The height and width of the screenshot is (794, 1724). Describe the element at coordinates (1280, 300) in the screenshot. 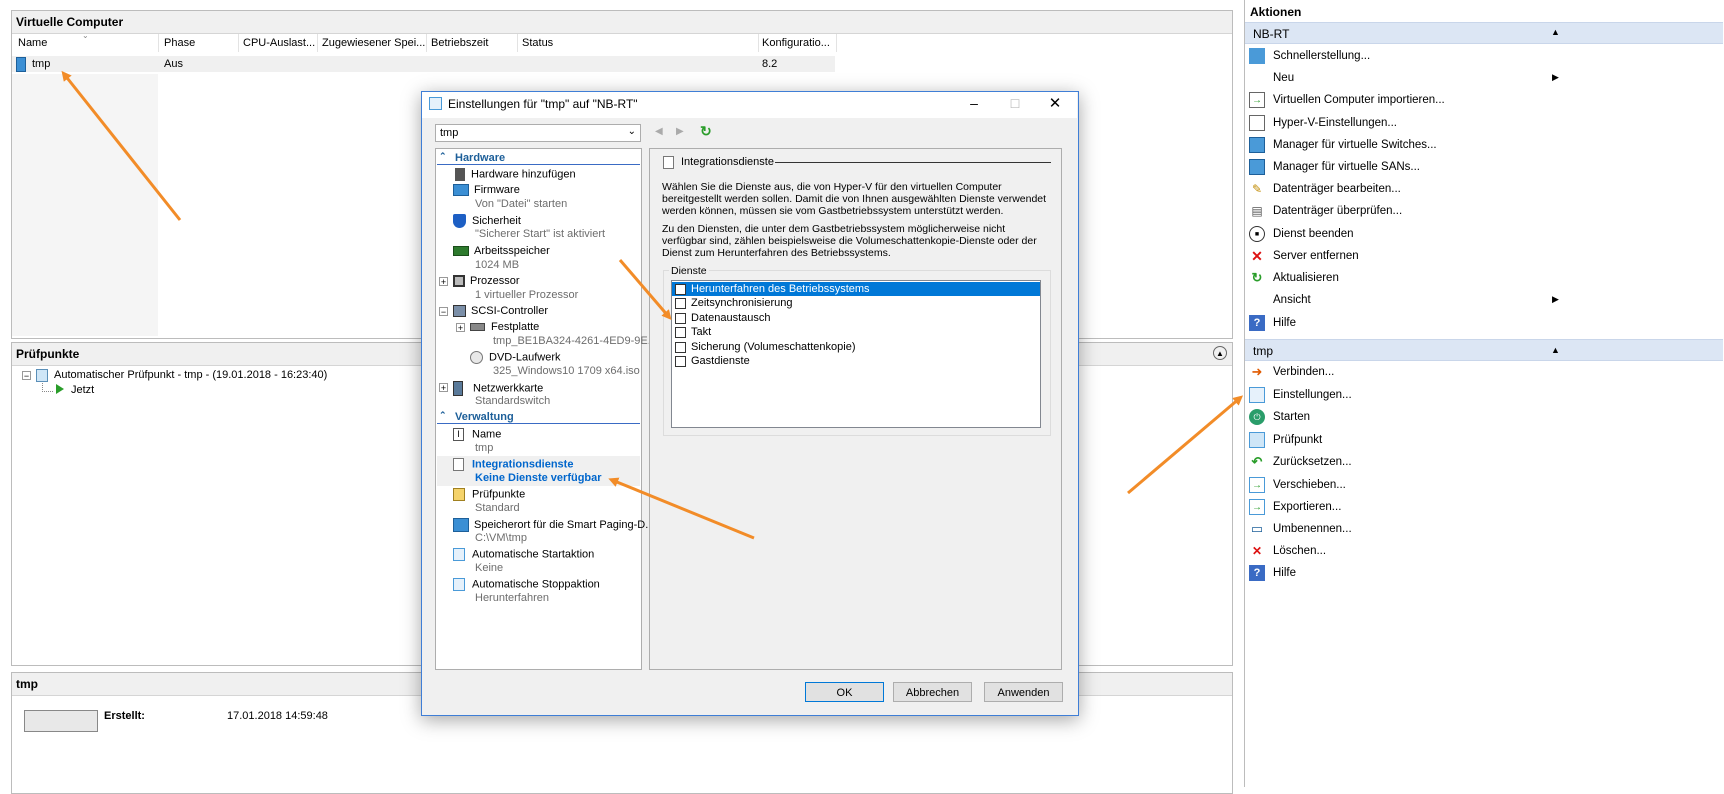

I see `action-view: Ansicht` at that location.